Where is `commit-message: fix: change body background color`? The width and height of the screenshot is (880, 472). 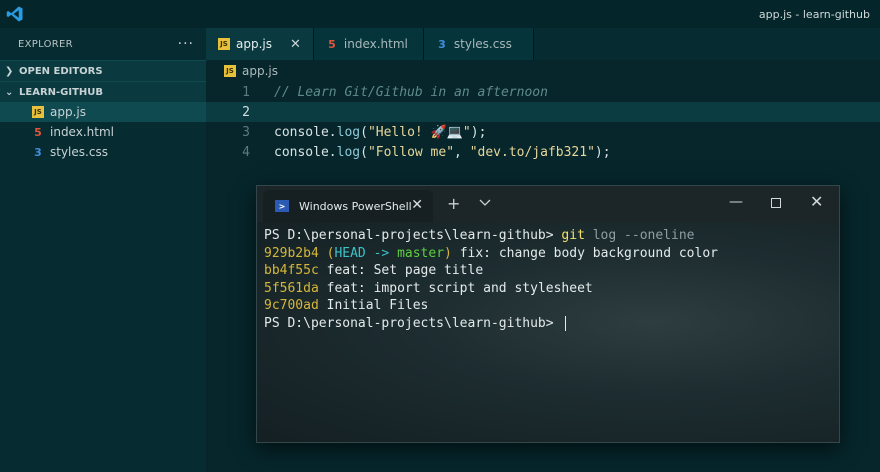
commit-message: fix: change body background color is located at coordinates (584, 253).